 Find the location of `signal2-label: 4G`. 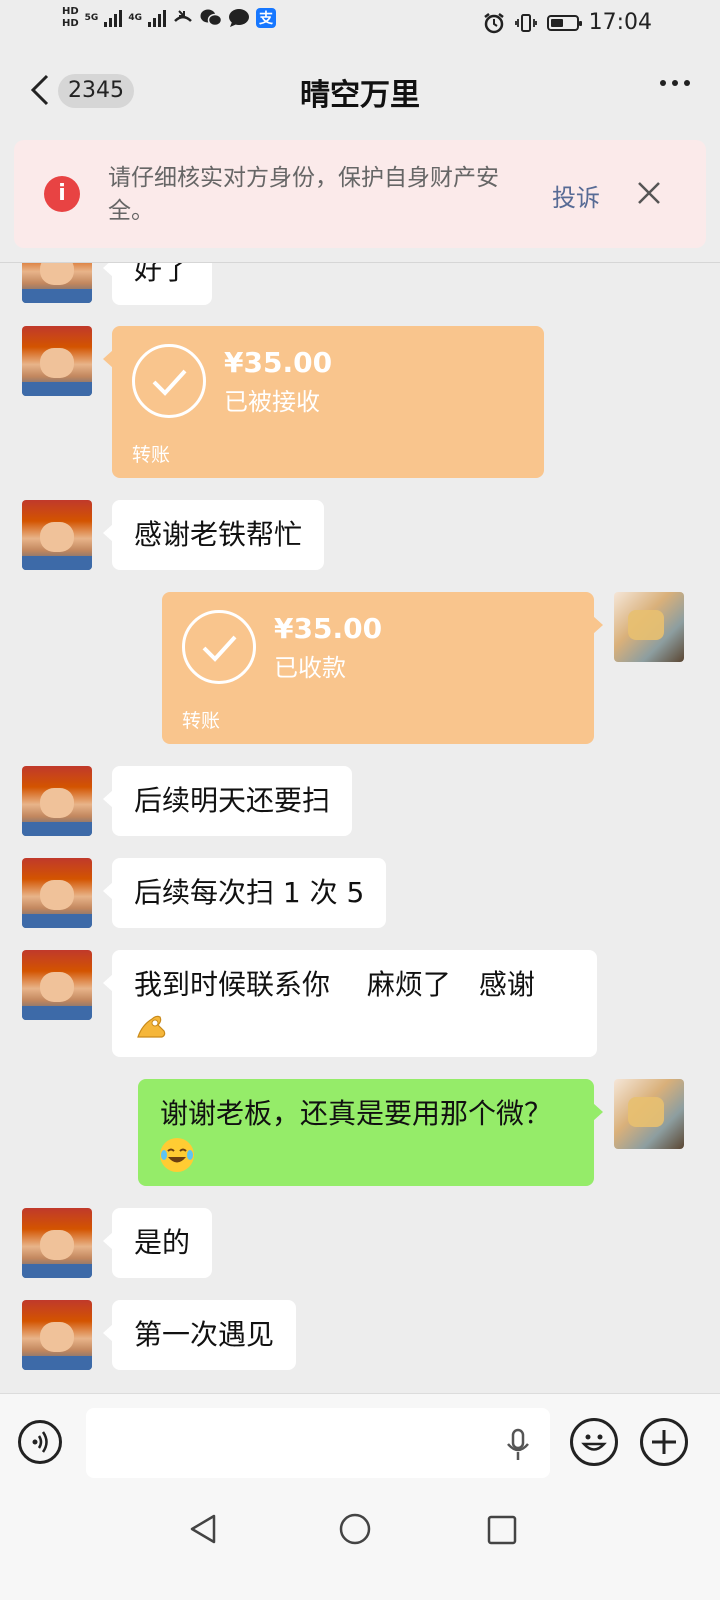

signal2-label: 4G is located at coordinates (135, 18).